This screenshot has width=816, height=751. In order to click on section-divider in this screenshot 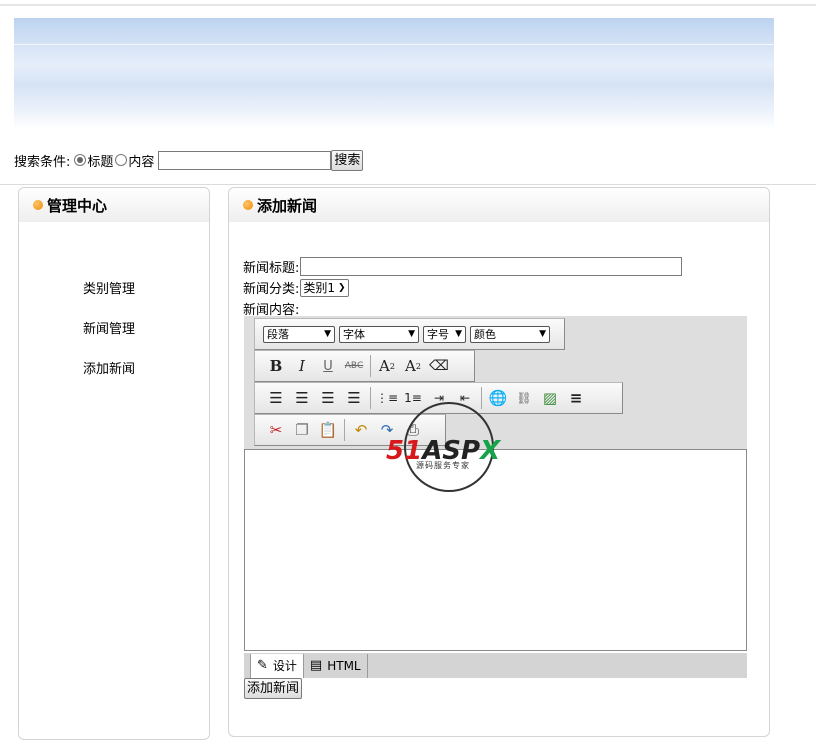, I will do `click(408, 184)`.